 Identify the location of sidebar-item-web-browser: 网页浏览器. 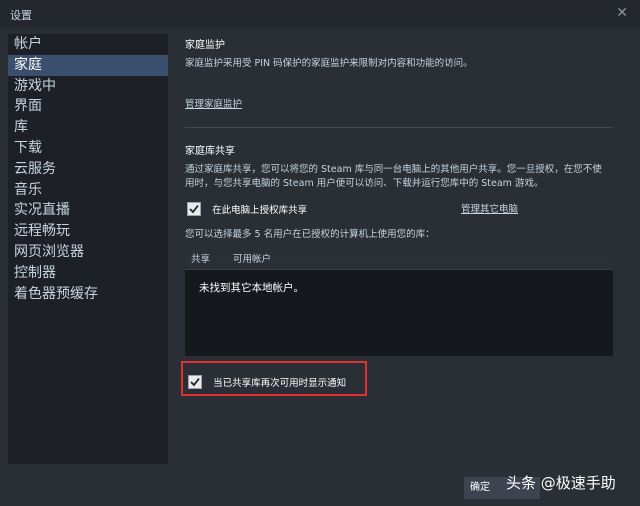
(88, 252).